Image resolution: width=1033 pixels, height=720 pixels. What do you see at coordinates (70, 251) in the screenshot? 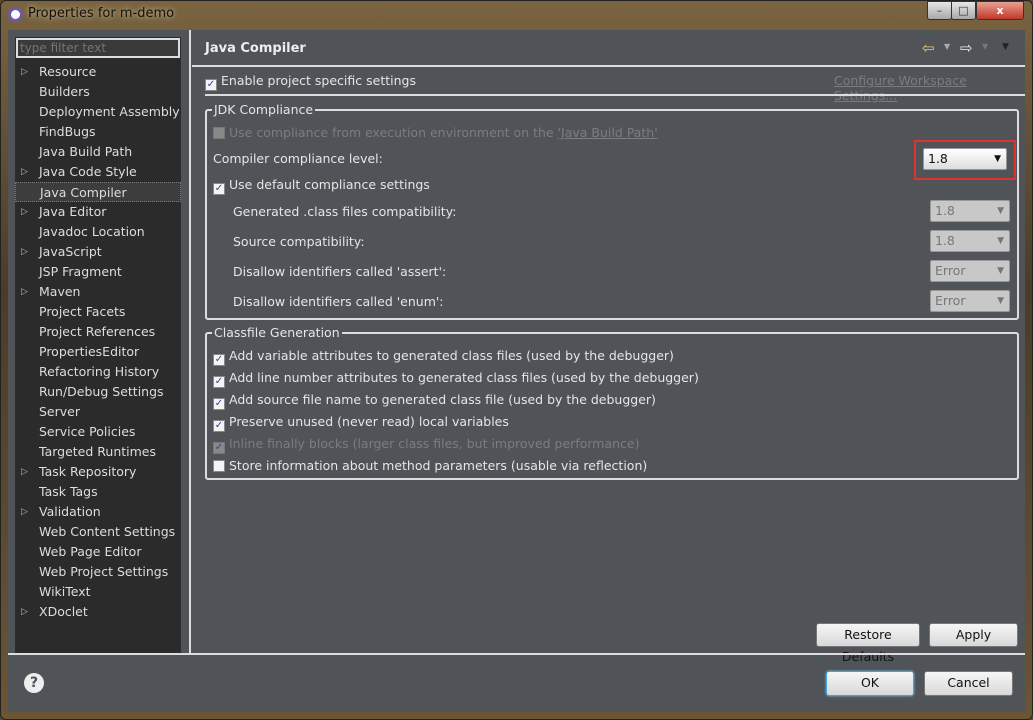
I see `tree-item-label: JavaScript` at bounding box center [70, 251].